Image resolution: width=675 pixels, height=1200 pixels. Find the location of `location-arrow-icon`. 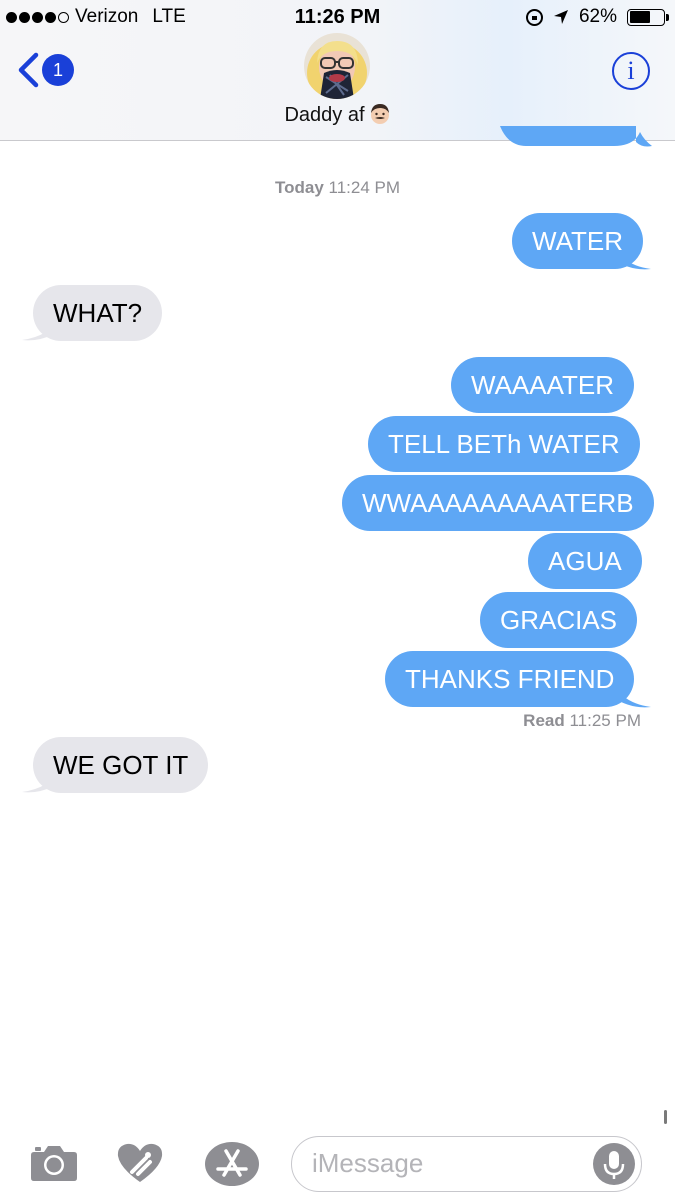

location-arrow-icon is located at coordinates (560, 17).